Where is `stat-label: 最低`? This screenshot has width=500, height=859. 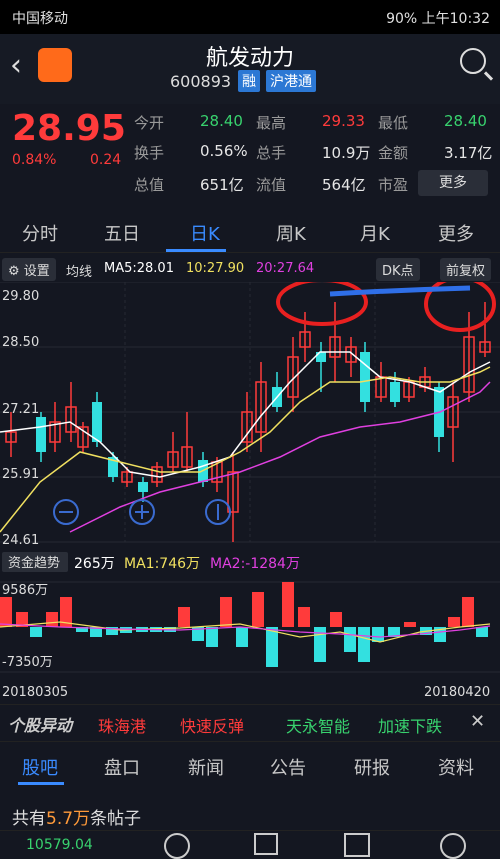 stat-label: 最低 is located at coordinates (393, 123).